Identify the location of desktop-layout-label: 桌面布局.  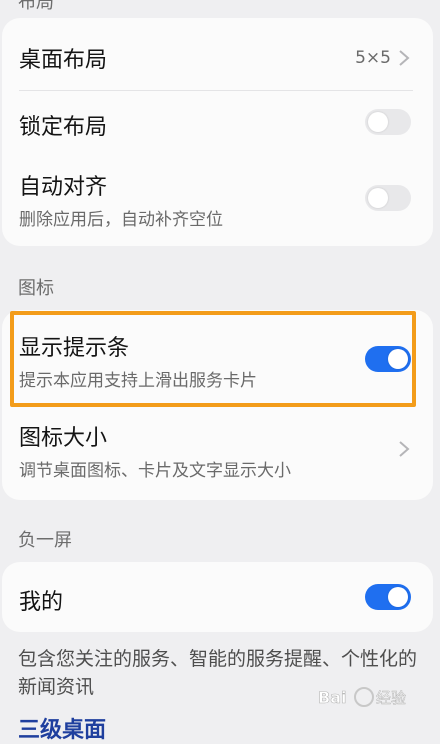
(63, 60).